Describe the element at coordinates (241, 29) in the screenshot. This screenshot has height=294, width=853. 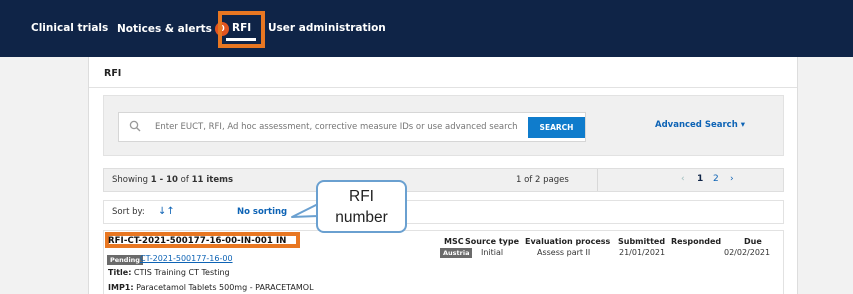
I see `rfi-tab-highlight` at that location.